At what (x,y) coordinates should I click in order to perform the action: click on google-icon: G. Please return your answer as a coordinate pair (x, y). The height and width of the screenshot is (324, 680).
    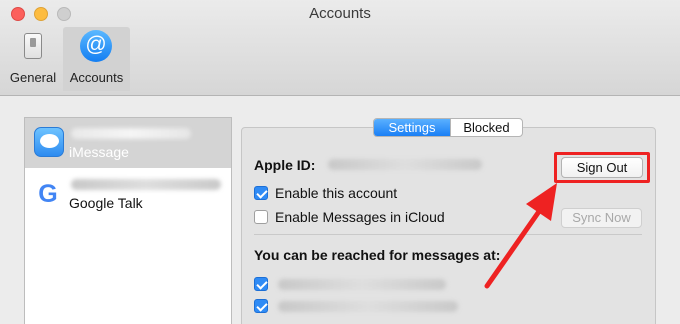
    Looking at the image, I should click on (48, 194).